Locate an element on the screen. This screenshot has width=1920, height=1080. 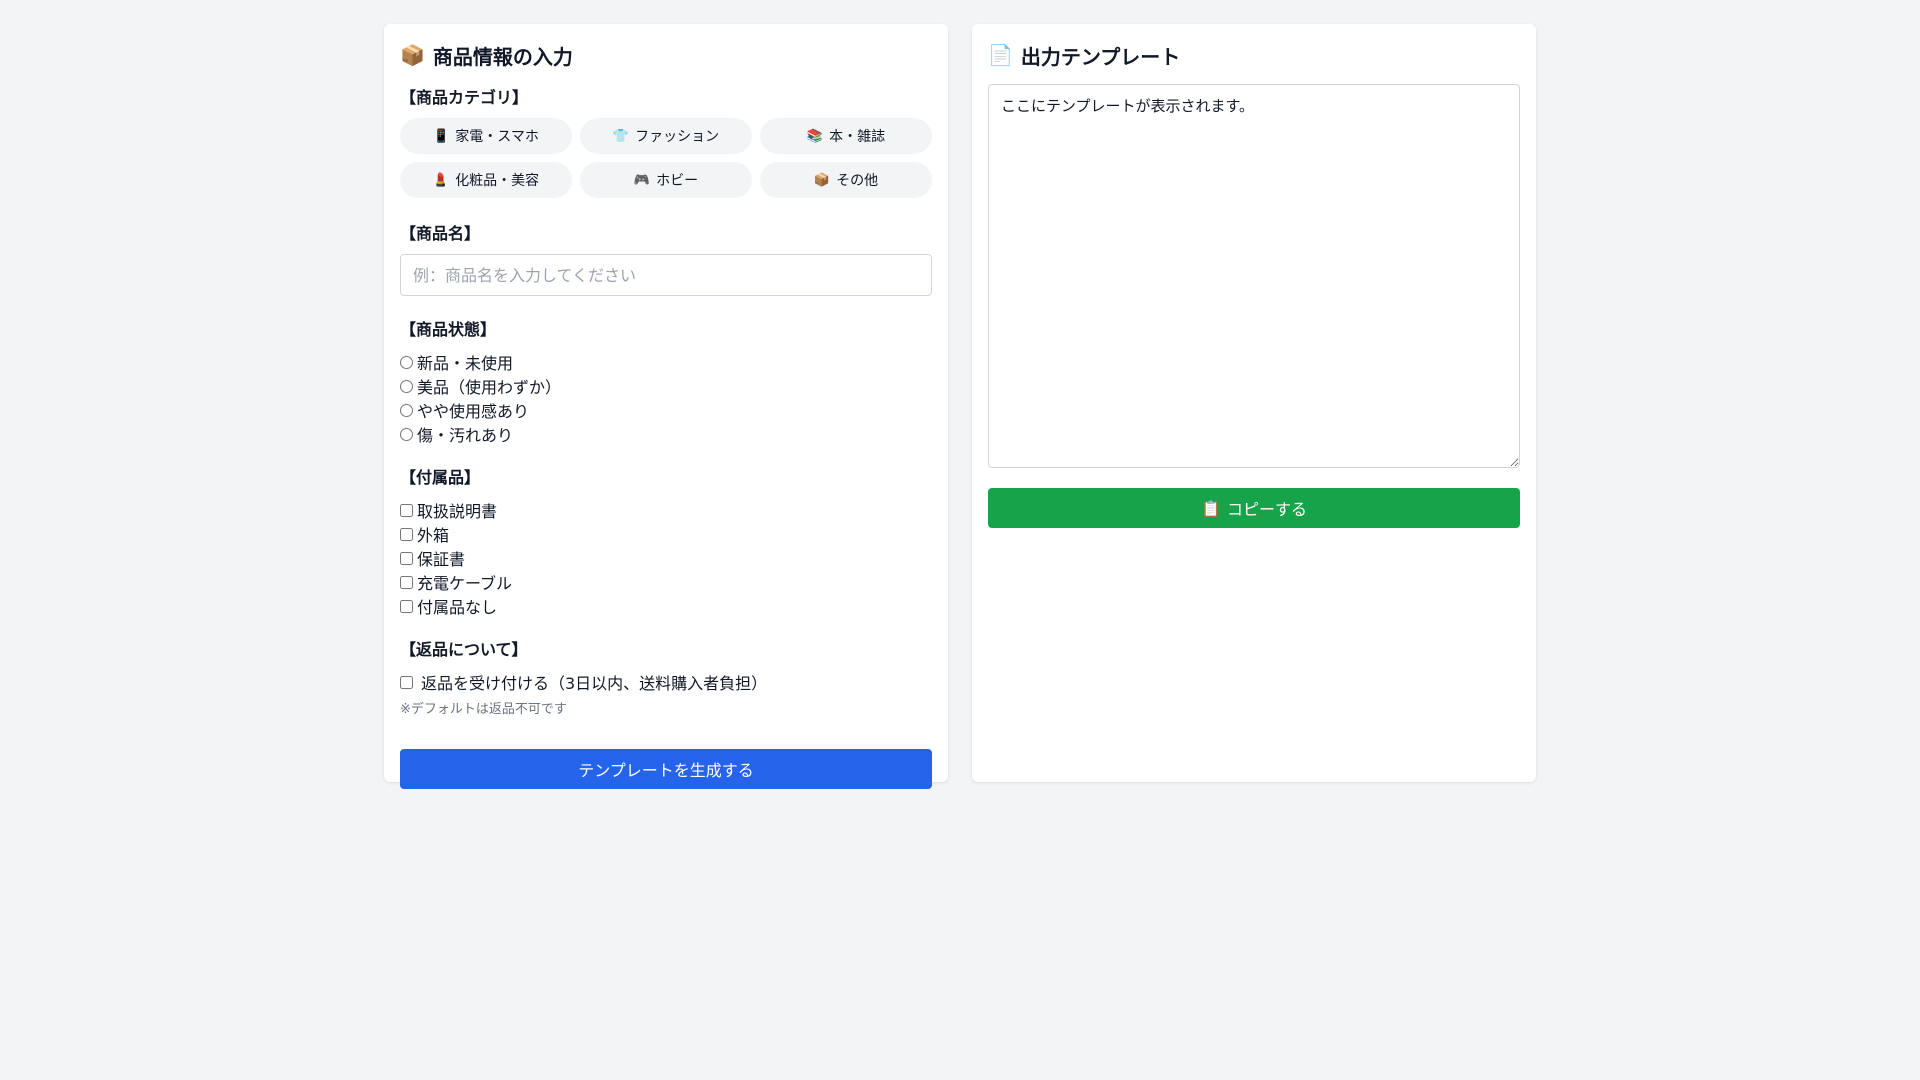
document-icon: 📄 is located at coordinates (1000, 55).